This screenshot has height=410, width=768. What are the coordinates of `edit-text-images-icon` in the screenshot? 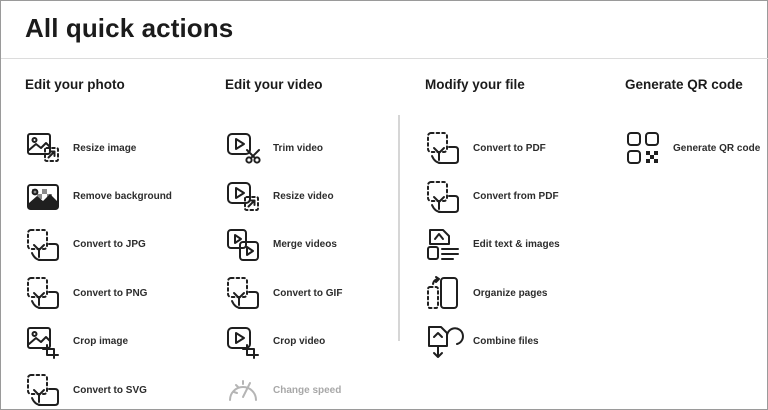 It's located at (443, 245).